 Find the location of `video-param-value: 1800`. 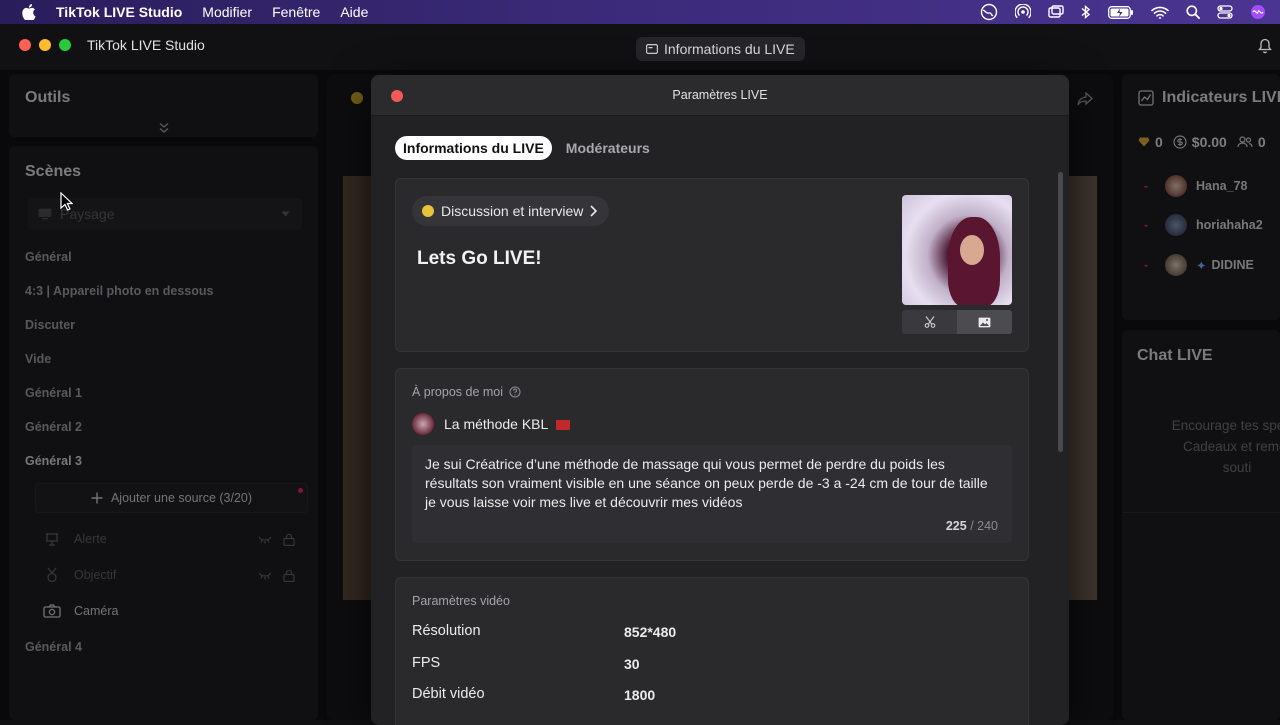

video-param-value: 1800 is located at coordinates (640, 695).